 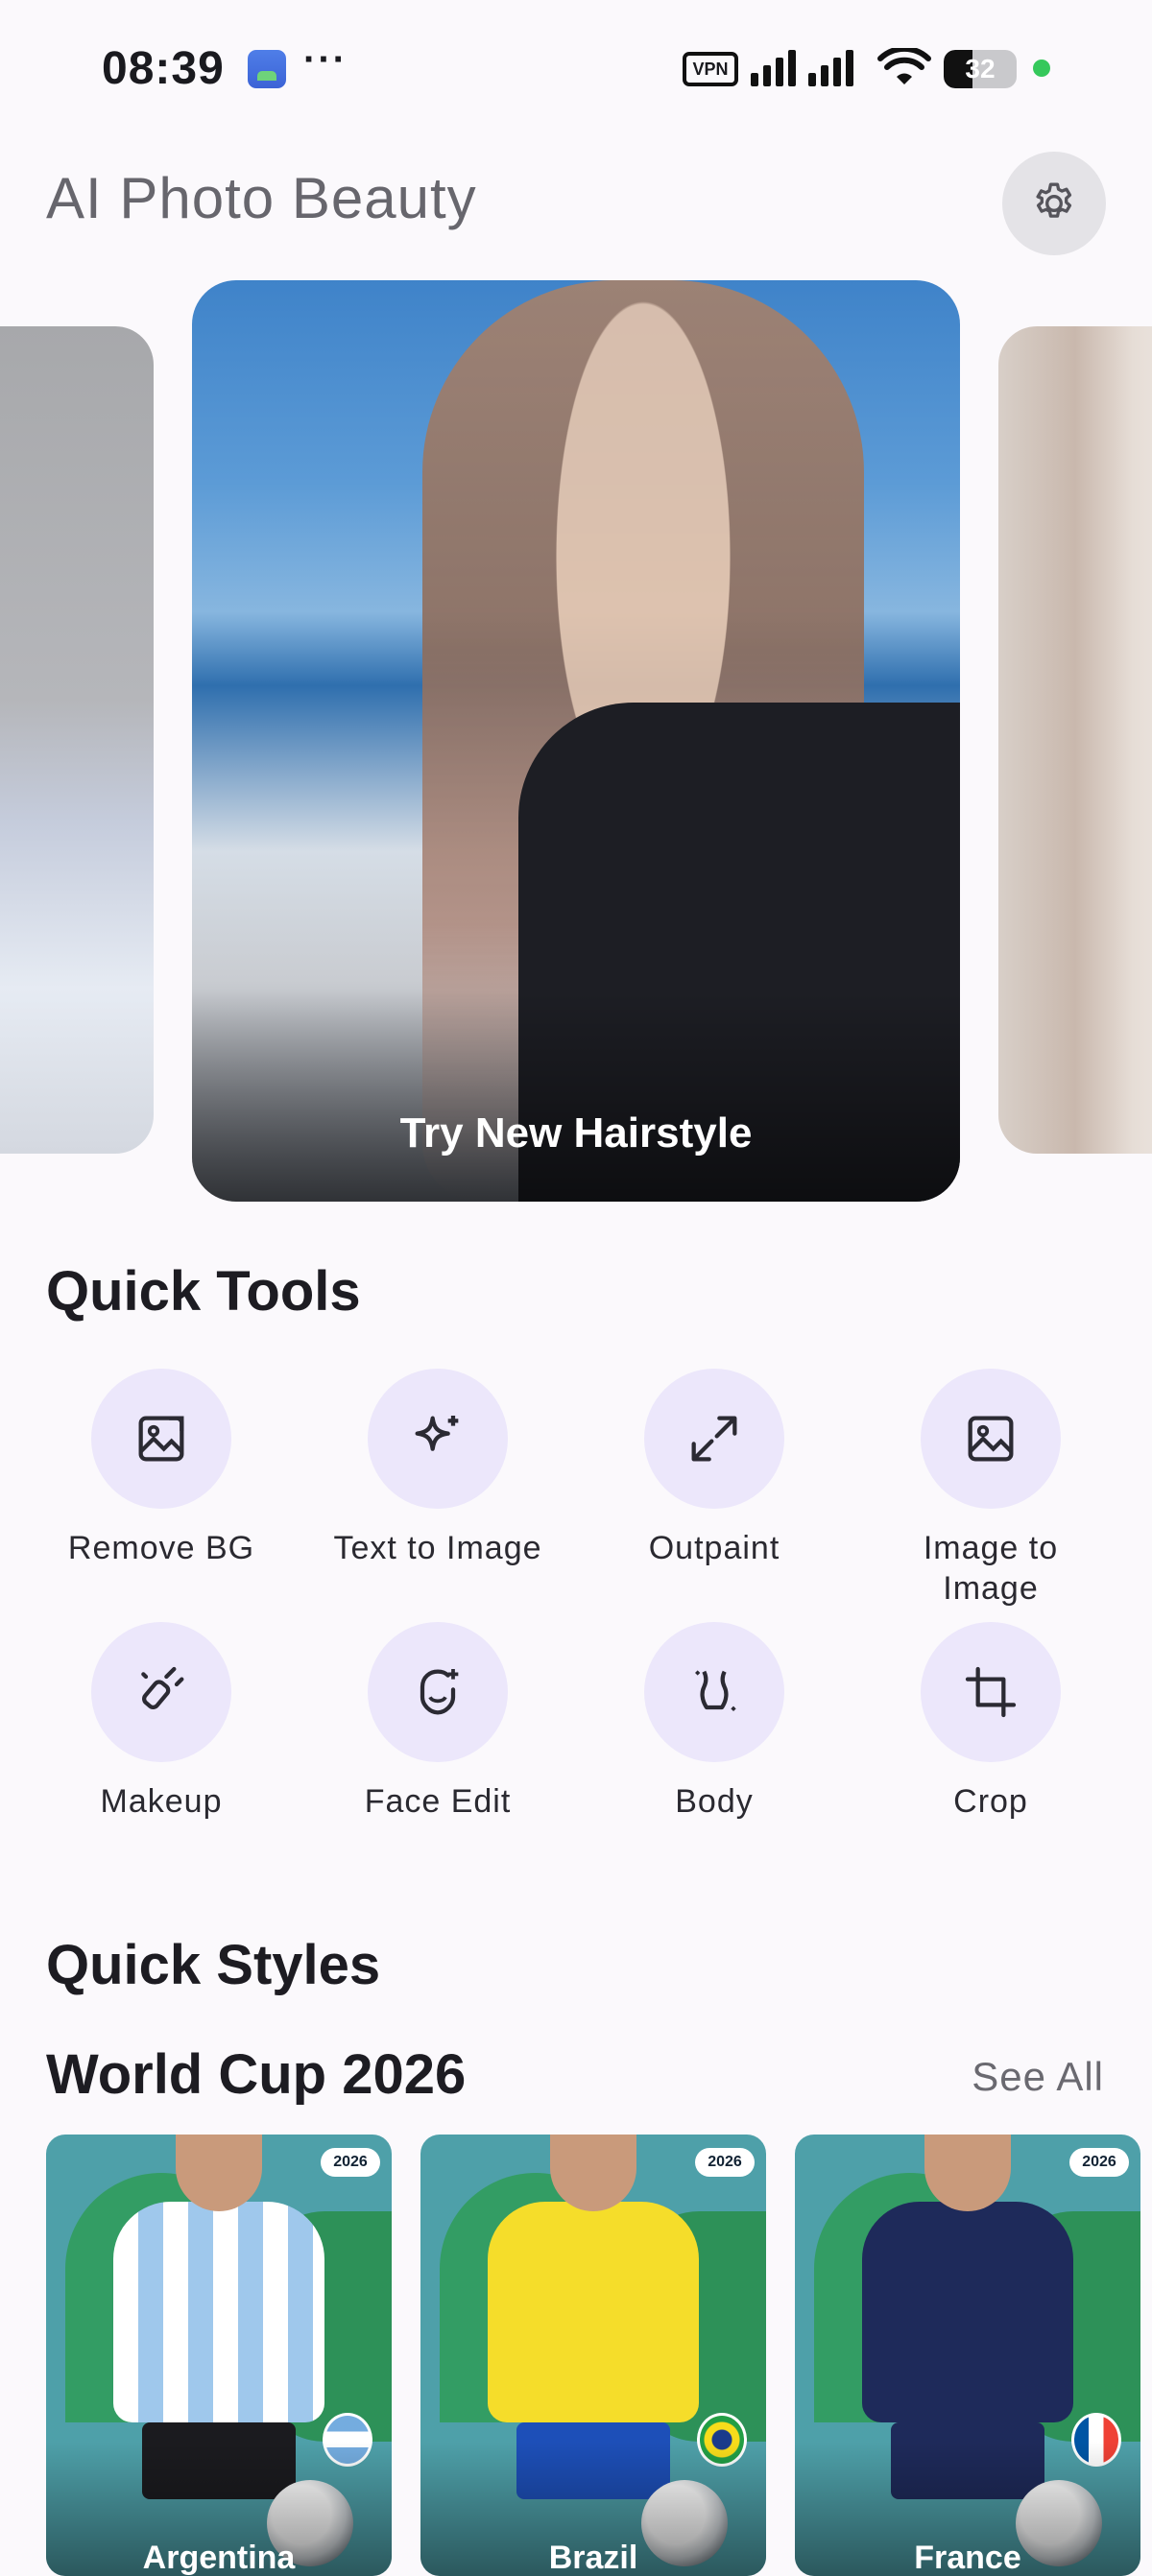 I want to click on tool-label: Outpaint, so click(x=714, y=1548).